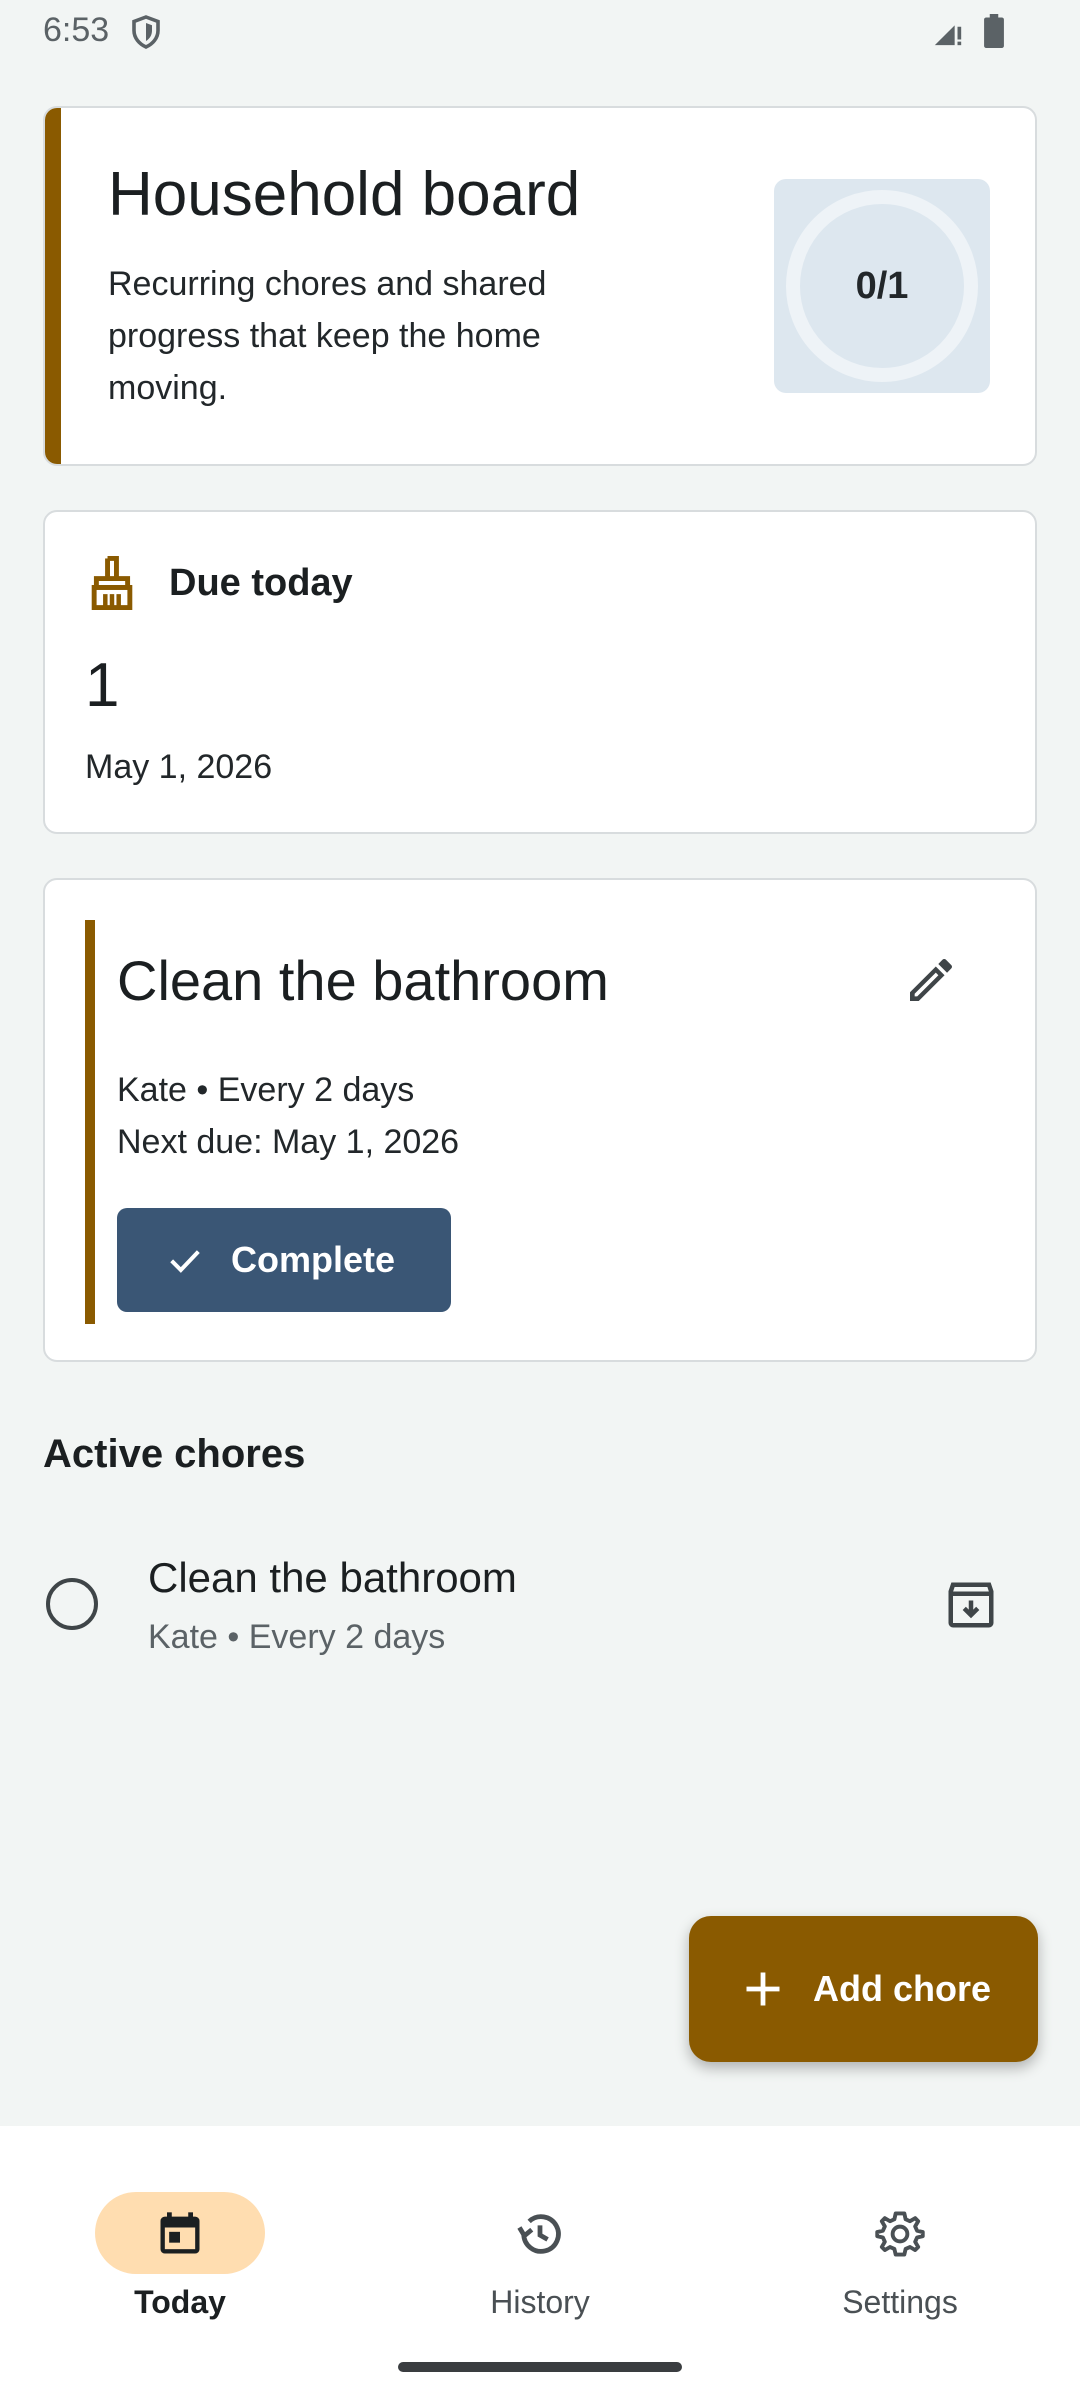  I want to click on due-today-label: Due today, so click(261, 583).